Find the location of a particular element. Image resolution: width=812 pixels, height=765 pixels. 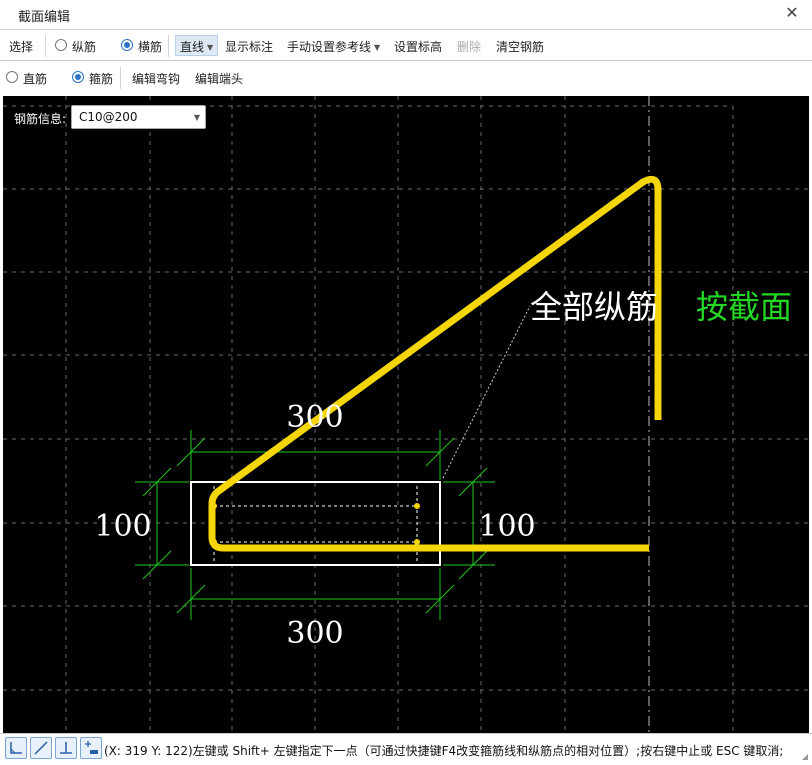

longitudinal-radio is located at coordinates (61, 45).